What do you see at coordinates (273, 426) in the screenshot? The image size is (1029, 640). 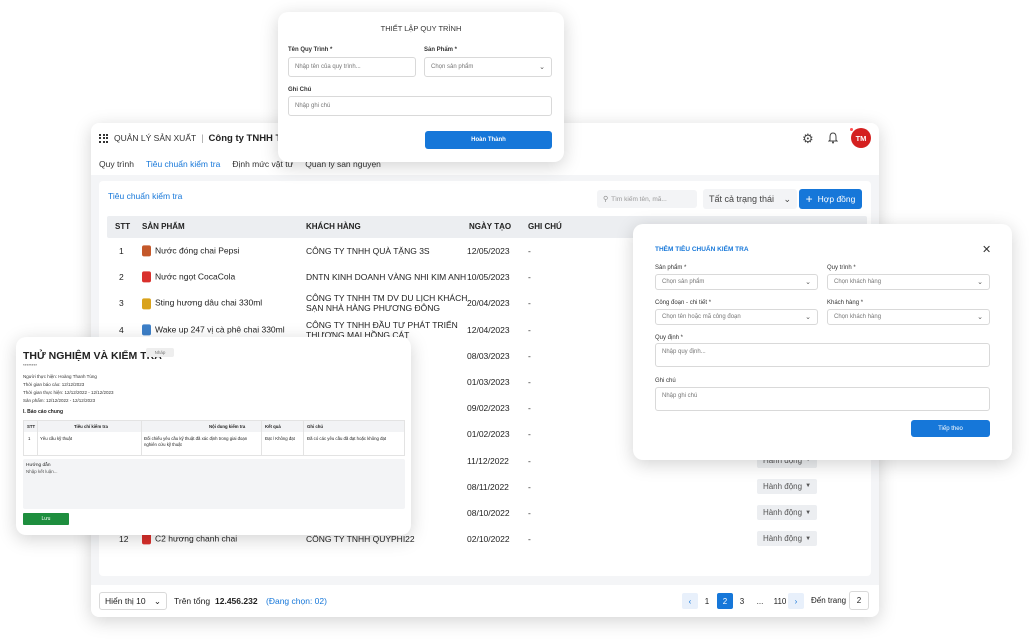 I see `report-col-result: Kết quả` at bounding box center [273, 426].